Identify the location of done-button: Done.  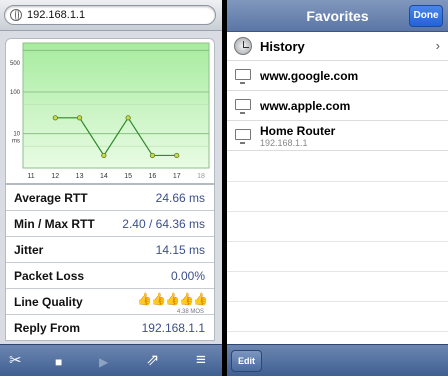
(426, 16).